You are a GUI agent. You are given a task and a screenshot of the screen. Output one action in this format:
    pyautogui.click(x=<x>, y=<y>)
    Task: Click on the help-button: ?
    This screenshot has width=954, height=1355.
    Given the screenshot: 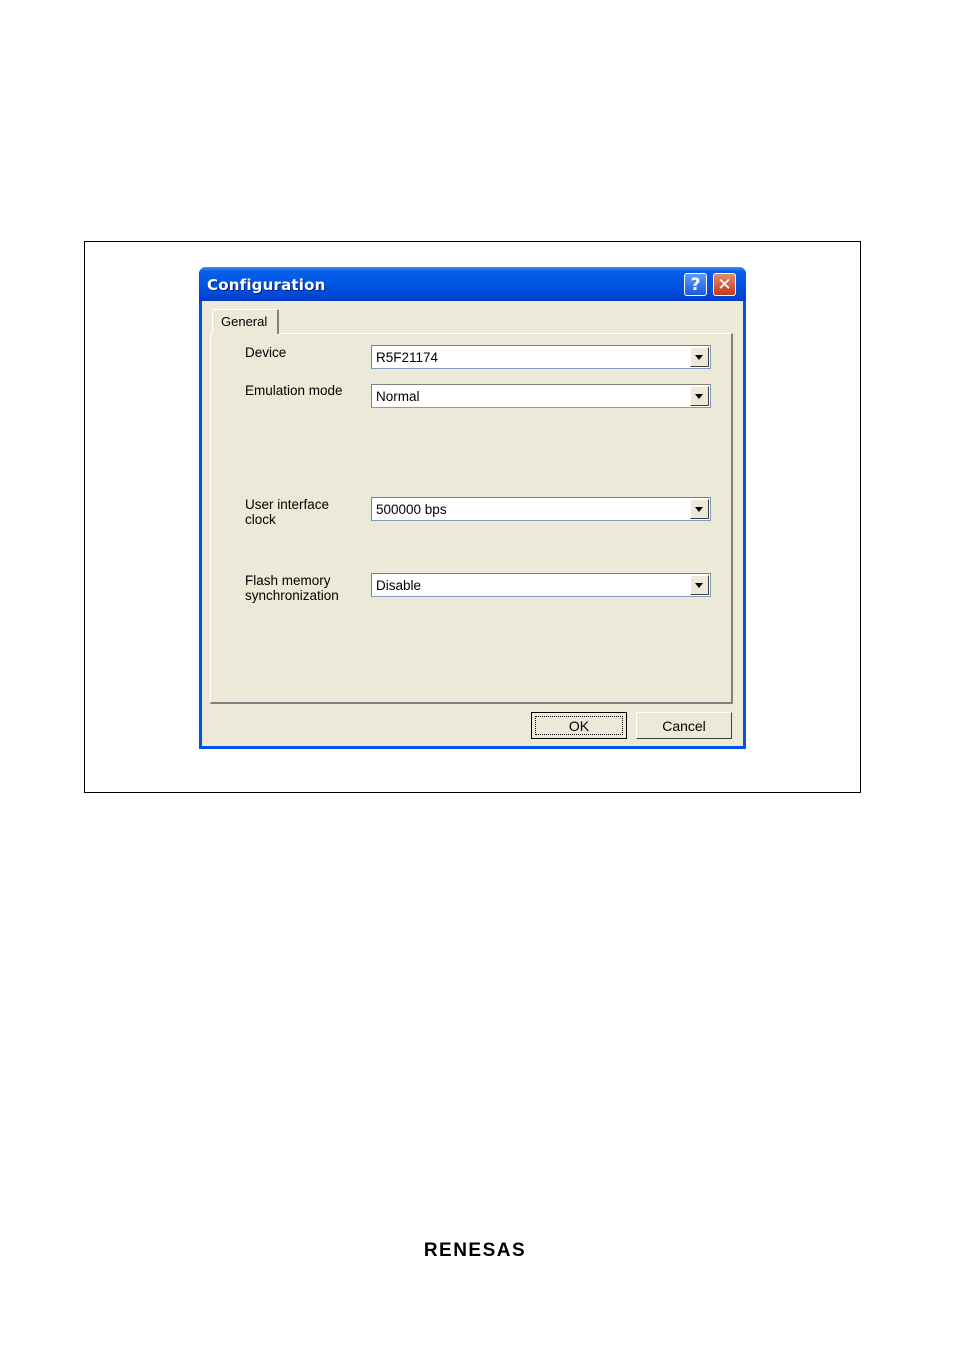 What is the action you would take?
    pyautogui.click(x=695, y=284)
    